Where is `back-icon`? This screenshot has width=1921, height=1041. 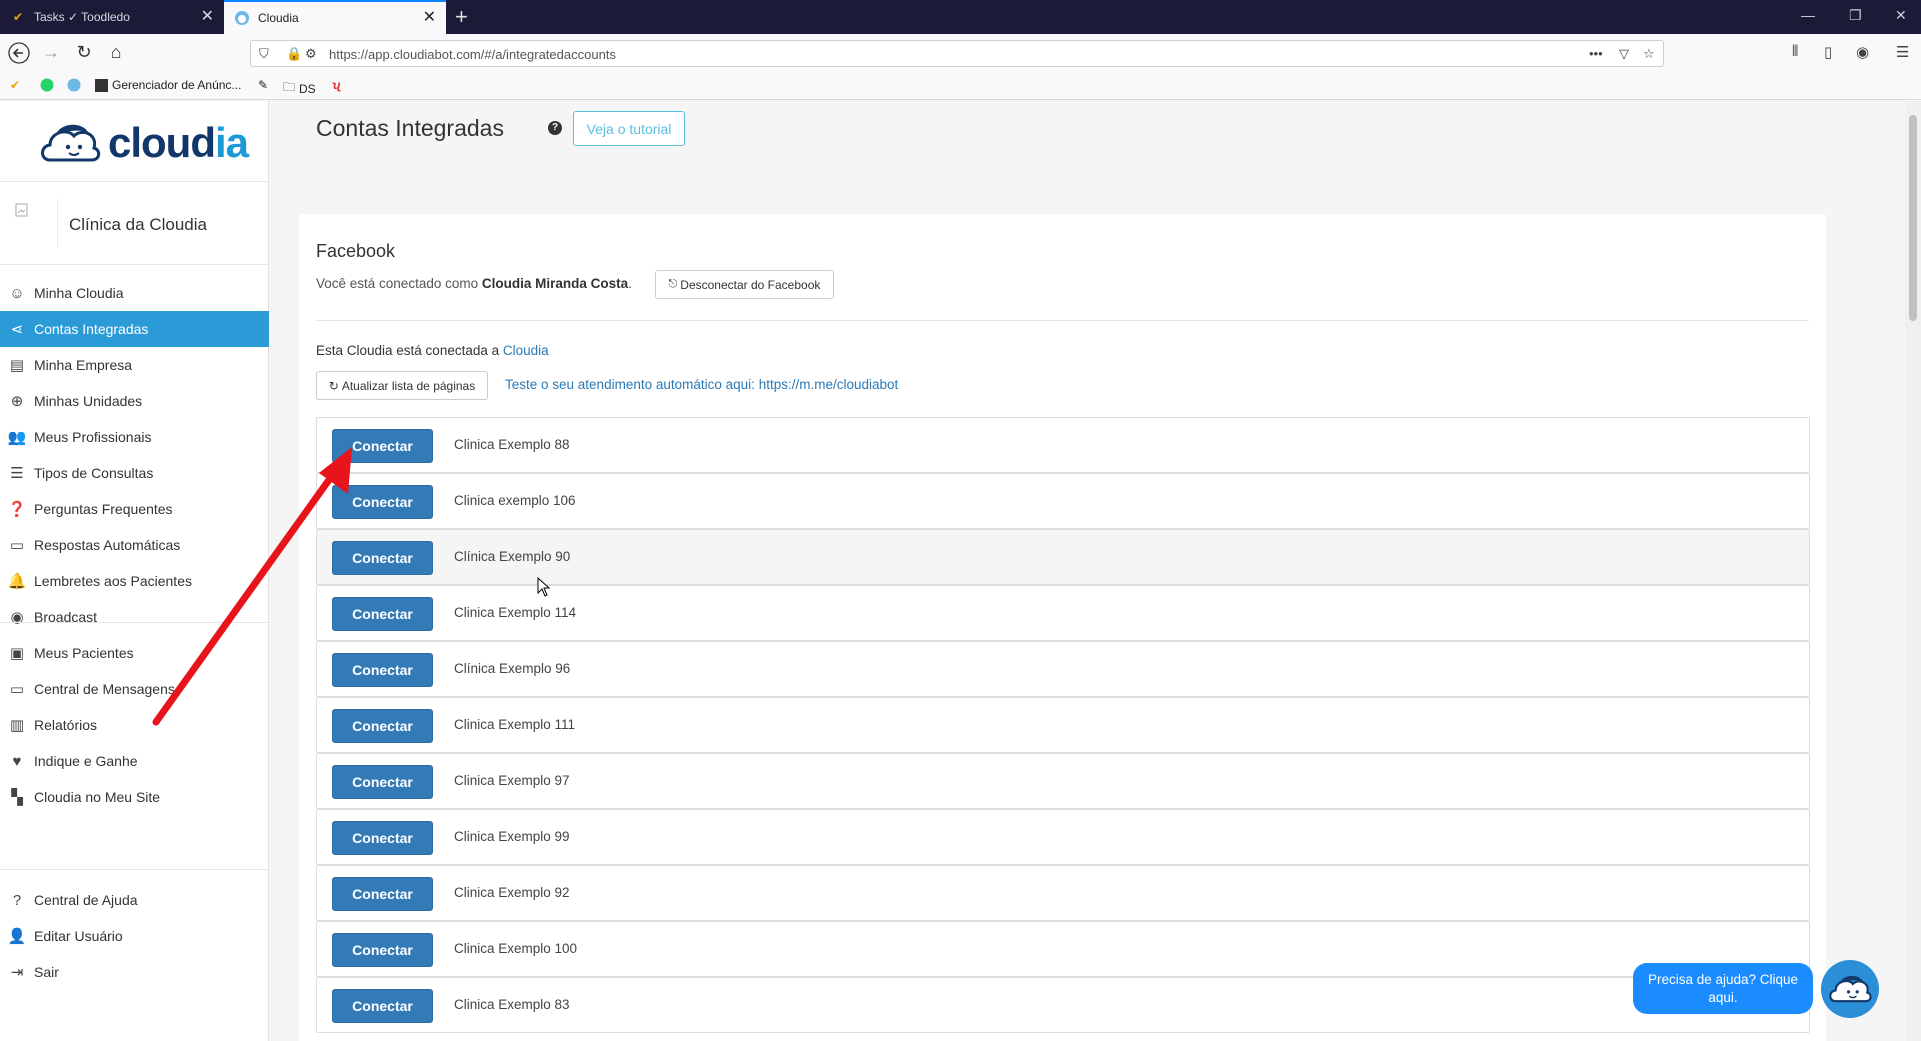 back-icon is located at coordinates (19, 55).